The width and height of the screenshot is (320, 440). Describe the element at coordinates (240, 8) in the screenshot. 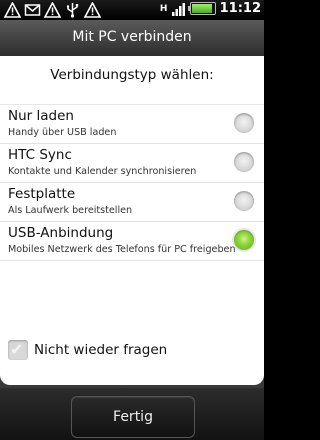

I see `clock: 11:12` at that location.